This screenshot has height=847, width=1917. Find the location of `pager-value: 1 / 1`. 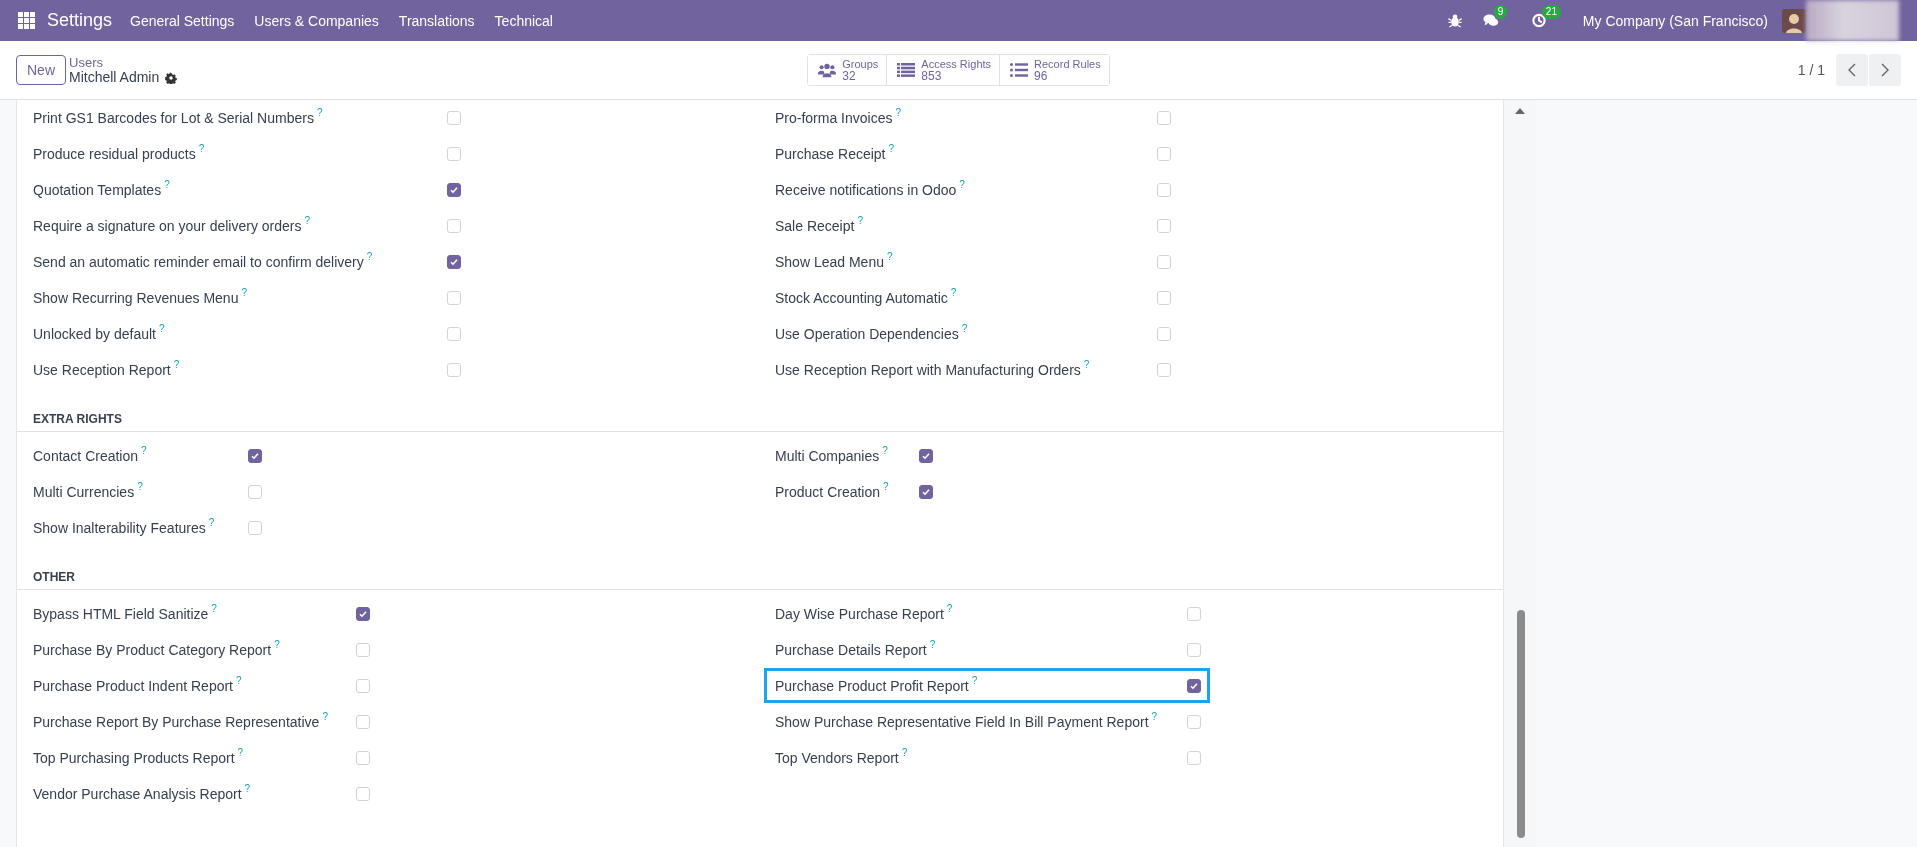

pager-value: 1 / 1 is located at coordinates (1811, 70).